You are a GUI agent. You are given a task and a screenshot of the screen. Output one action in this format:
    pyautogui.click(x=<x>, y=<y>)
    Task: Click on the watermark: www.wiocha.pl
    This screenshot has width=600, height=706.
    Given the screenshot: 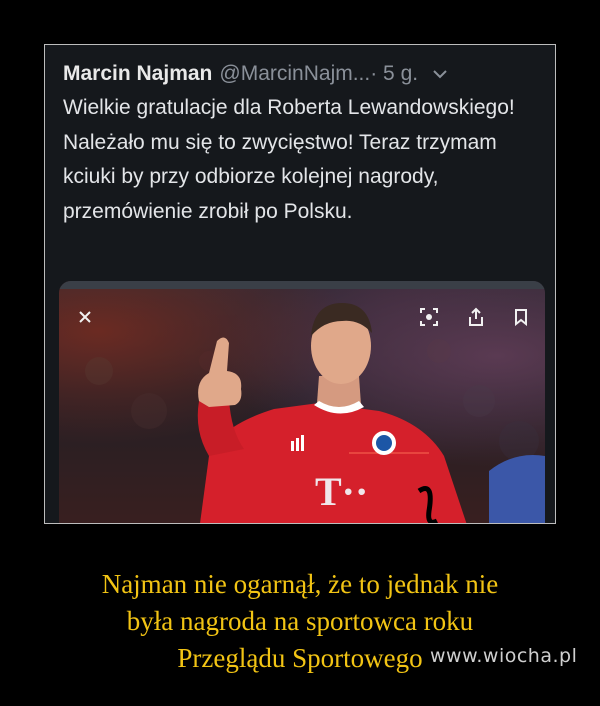 What is the action you would take?
    pyautogui.click(x=504, y=656)
    